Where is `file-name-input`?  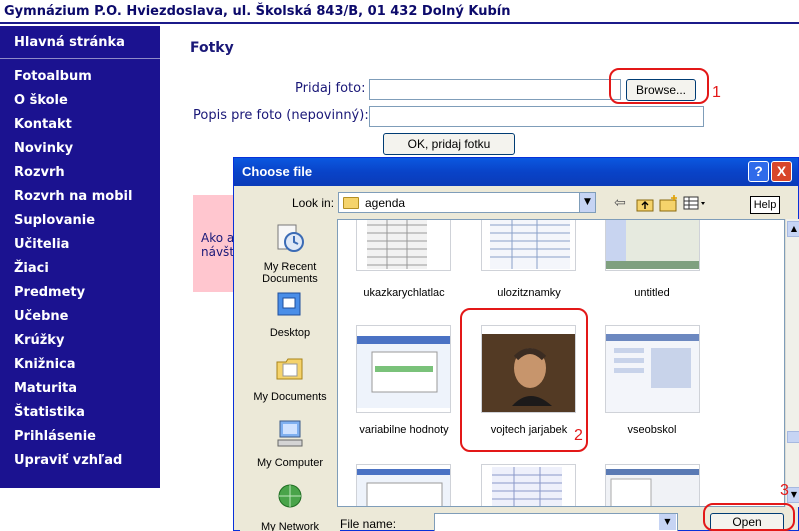 file-name-input is located at coordinates (556, 522).